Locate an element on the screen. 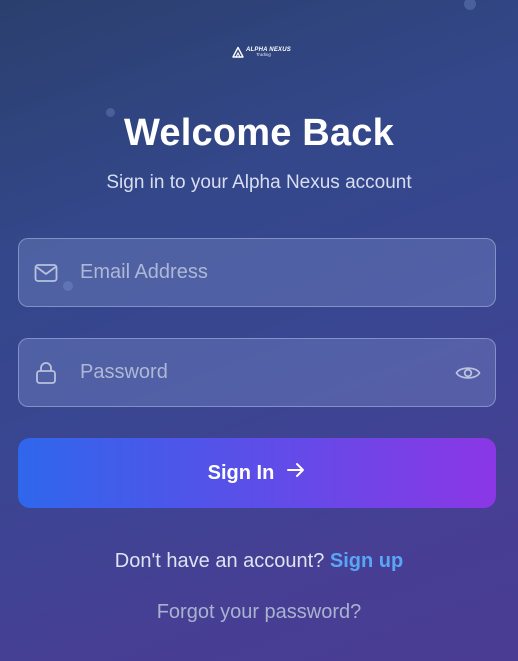 The height and width of the screenshot is (661, 518). password-input is located at coordinates (256, 372).